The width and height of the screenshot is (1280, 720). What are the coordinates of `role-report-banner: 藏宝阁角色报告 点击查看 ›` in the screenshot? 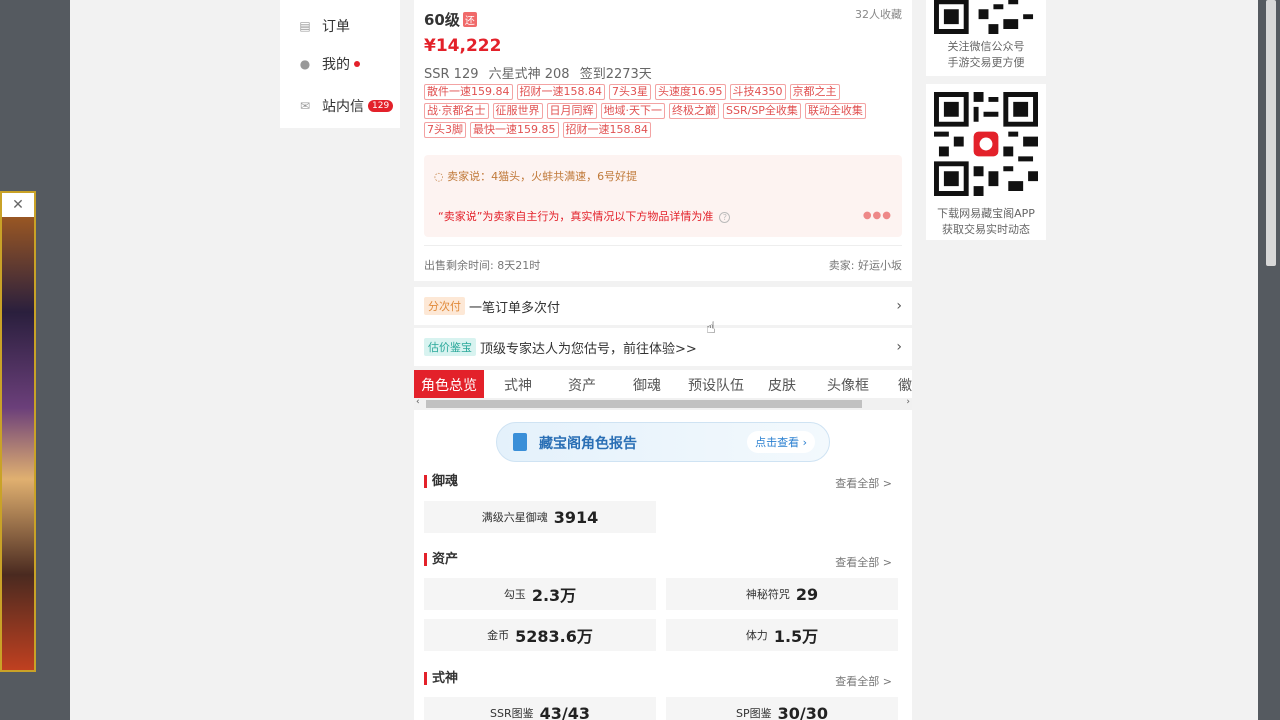 It's located at (663, 442).